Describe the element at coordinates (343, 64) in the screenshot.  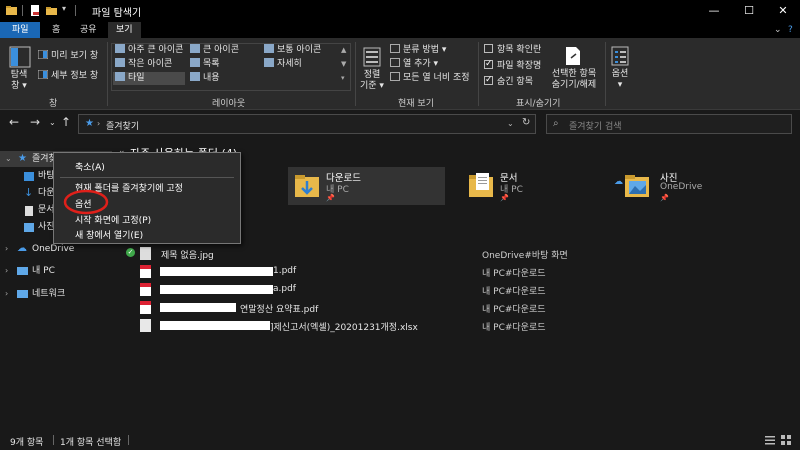
I see `gallery-scroll-down-icon: ▼` at that location.